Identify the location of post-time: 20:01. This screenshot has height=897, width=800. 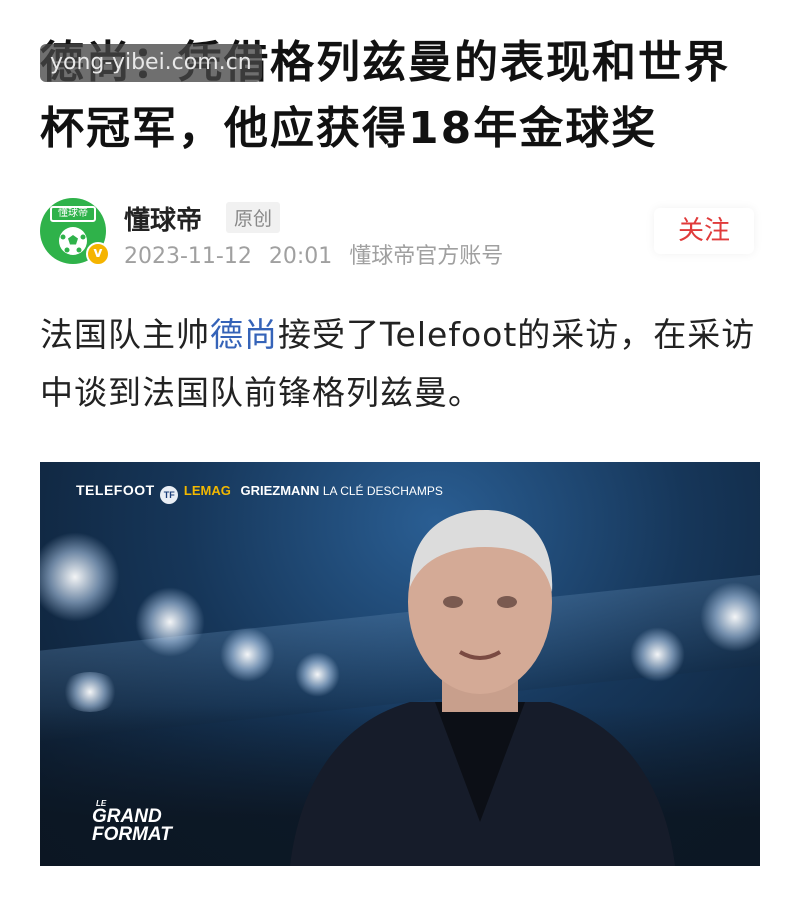
(300, 256).